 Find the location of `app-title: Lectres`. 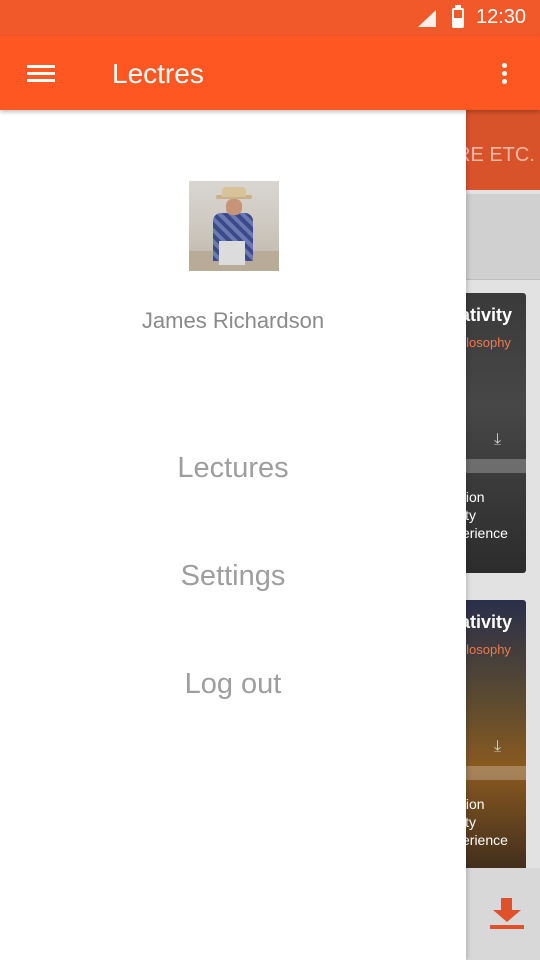

app-title: Lectres is located at coordinates (158, 73).